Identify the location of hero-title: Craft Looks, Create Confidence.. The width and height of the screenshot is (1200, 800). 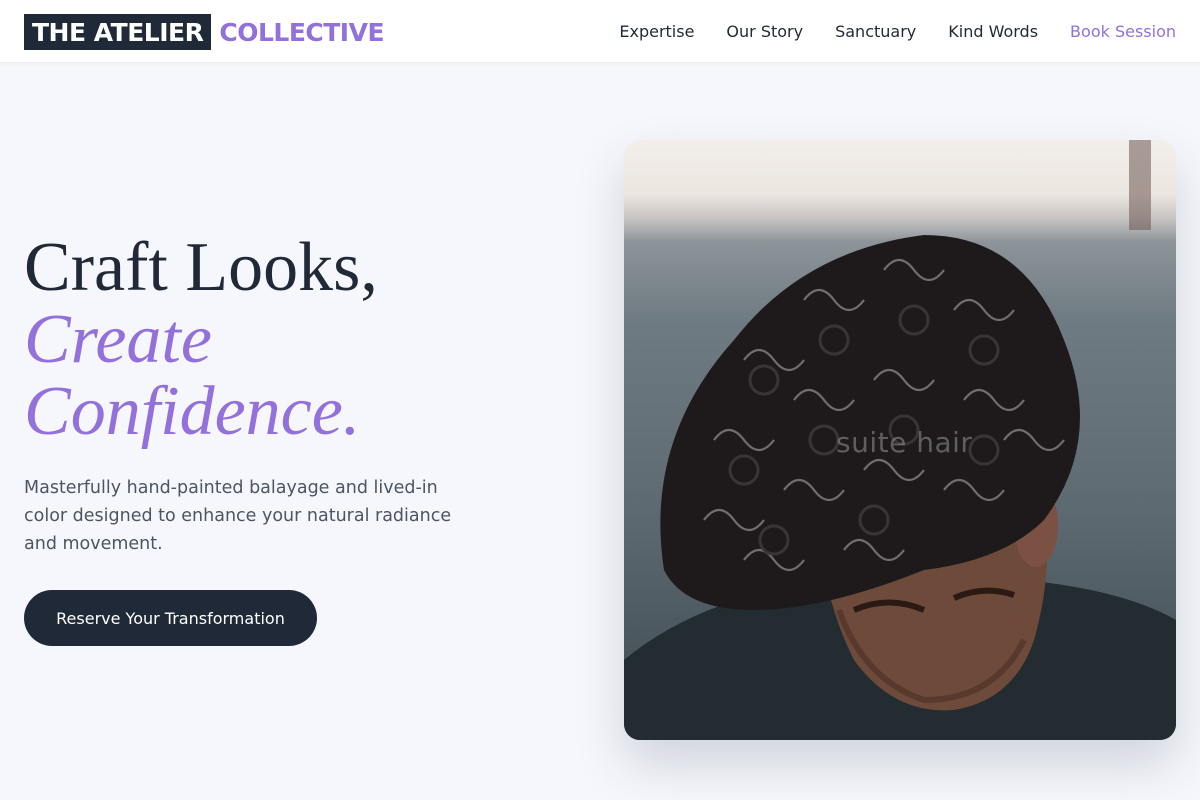
(201, 340).